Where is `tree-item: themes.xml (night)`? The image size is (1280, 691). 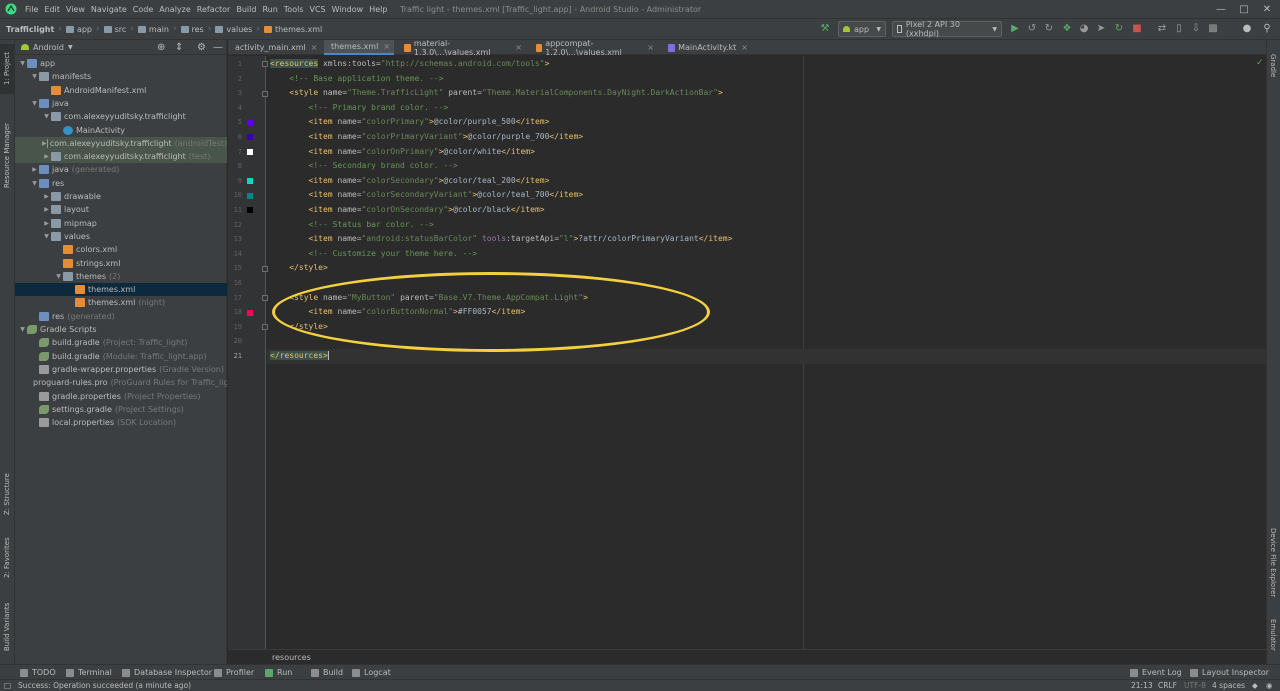 tree-item: themes.xml (night) is located at coordinates (121, 302).